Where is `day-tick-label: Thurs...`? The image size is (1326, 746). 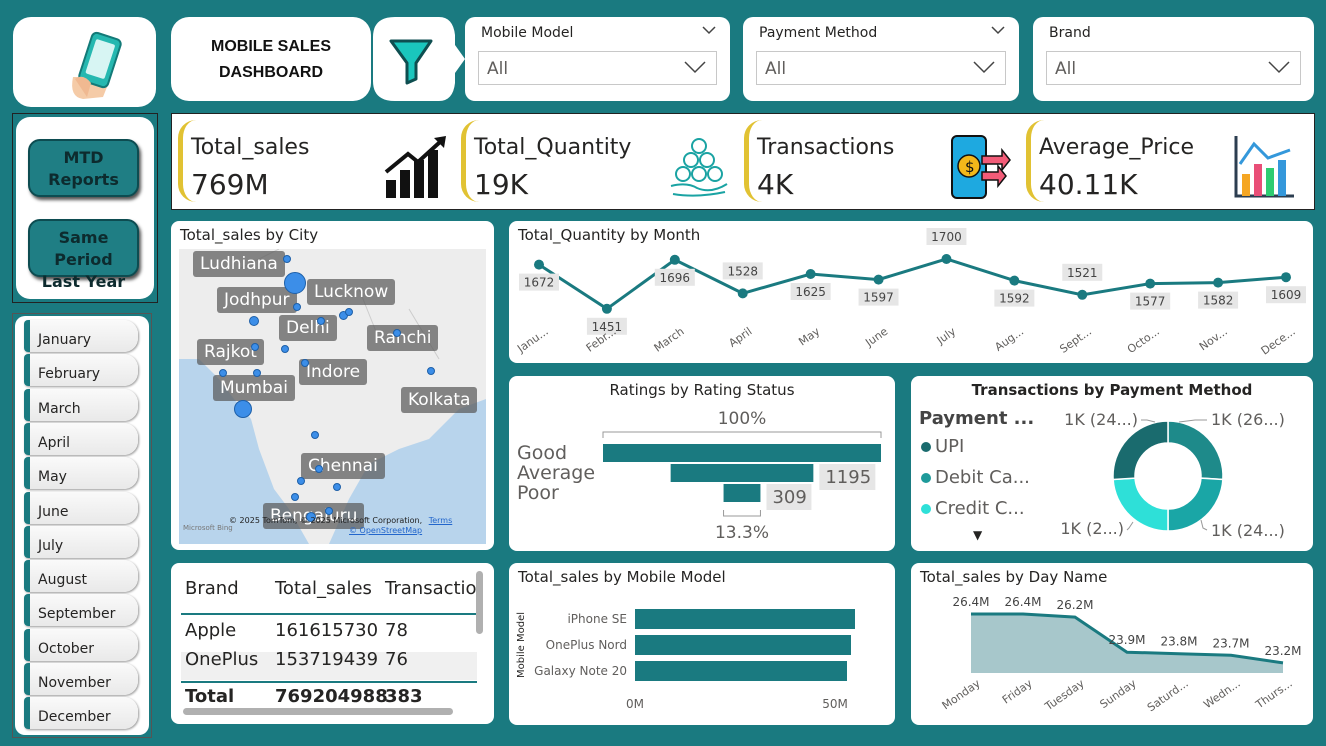 day-tick-label: Thurs... is located at coordinates (1274, 694).